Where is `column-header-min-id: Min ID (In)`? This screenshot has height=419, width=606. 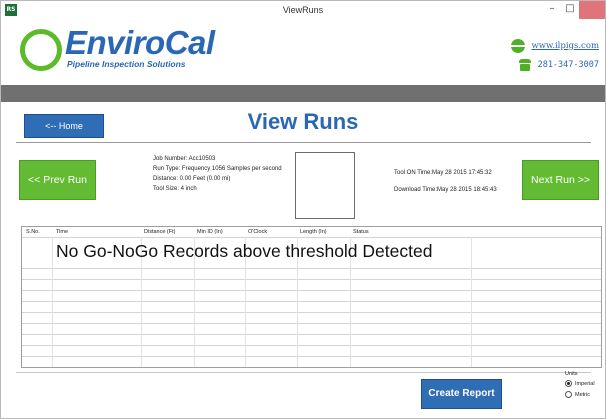 column-header-min-id: Min ID (In) is located at coordinates (210, 232).